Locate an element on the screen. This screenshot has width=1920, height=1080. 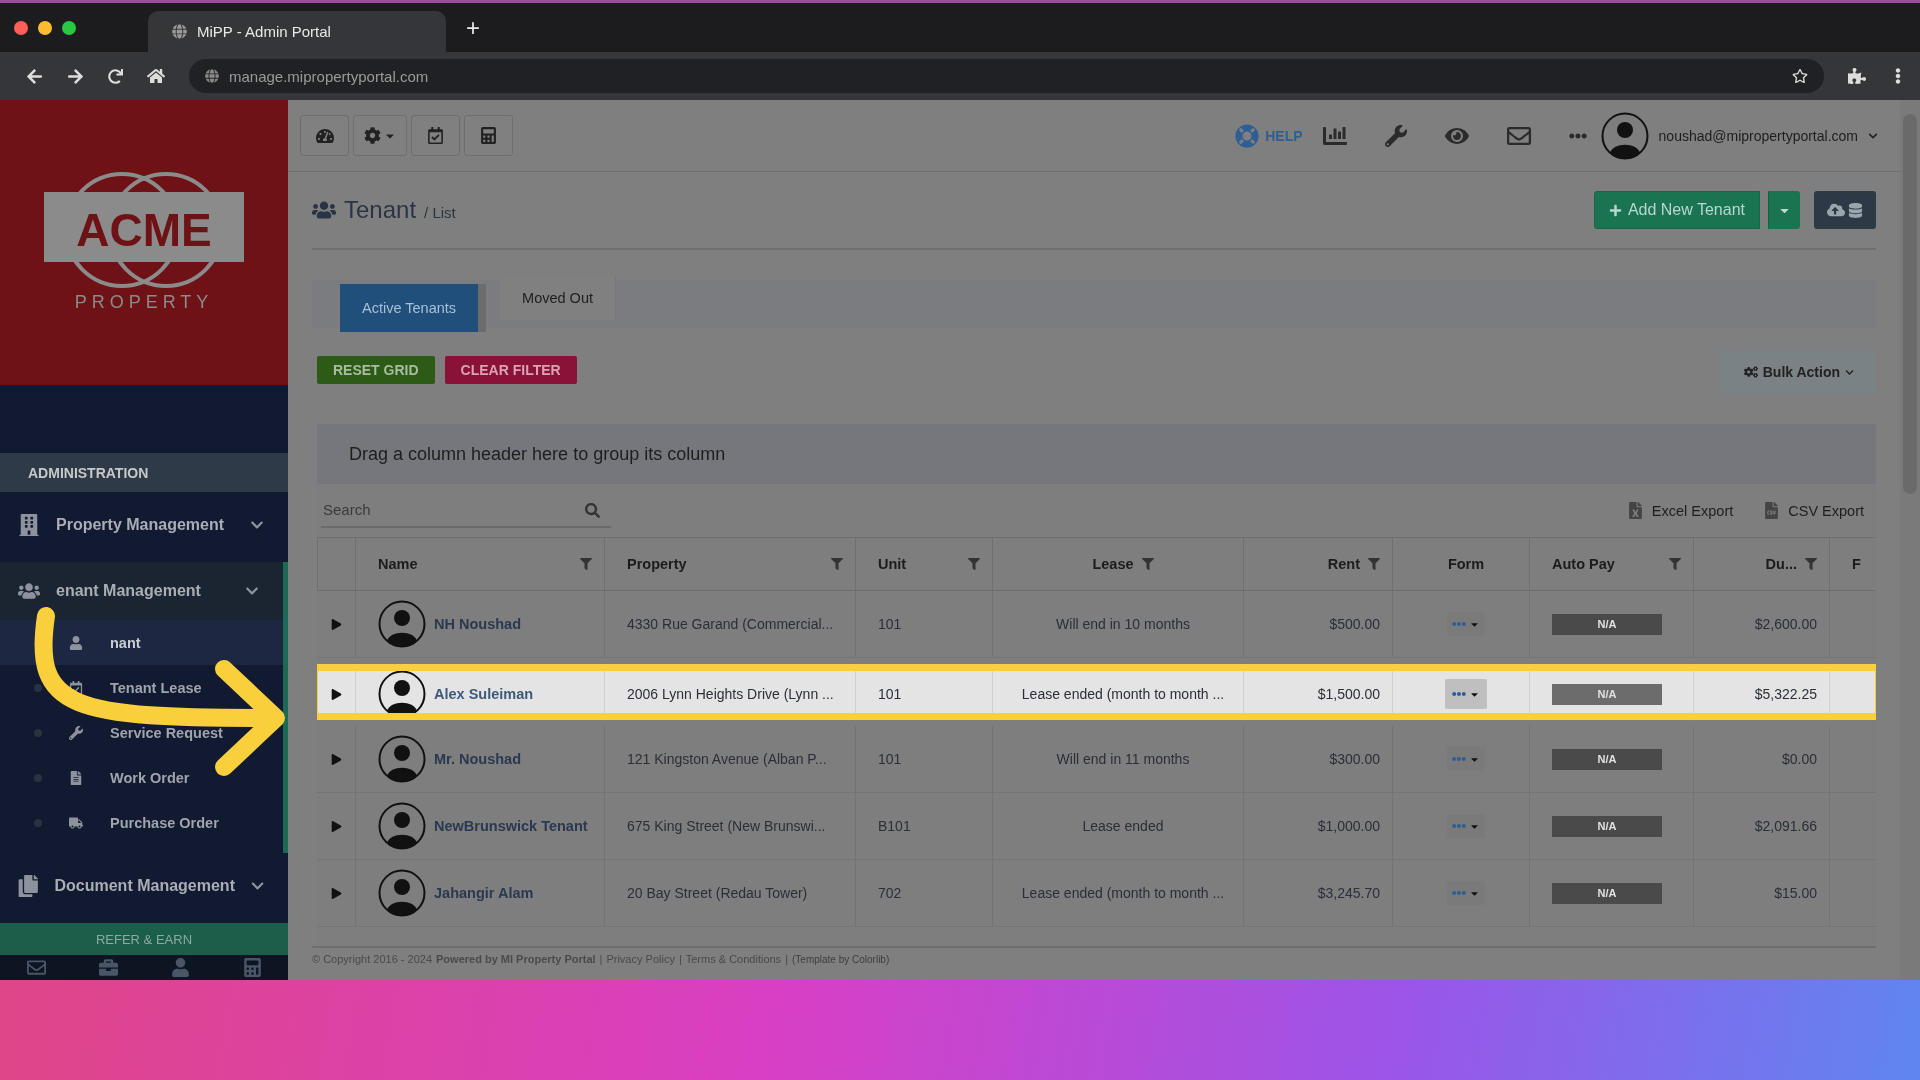
due-amount-text: $2,091.66 is located at coordinates (1785, 826).